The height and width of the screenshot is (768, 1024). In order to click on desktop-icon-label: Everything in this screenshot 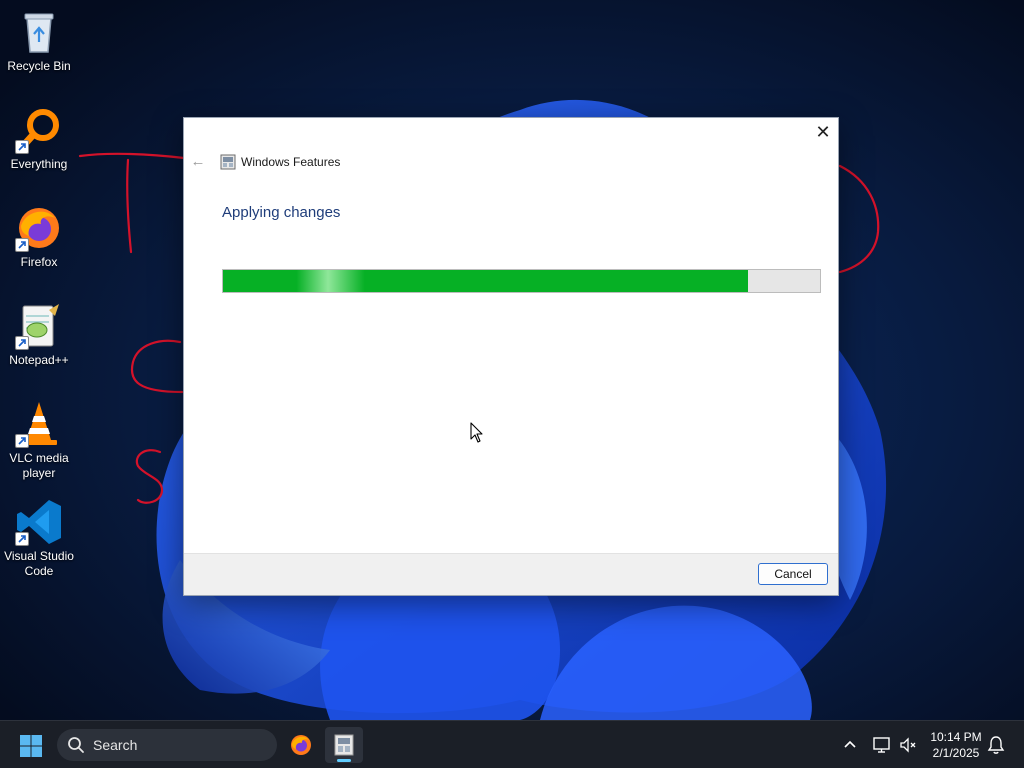, I will do `click(39, 164)`.